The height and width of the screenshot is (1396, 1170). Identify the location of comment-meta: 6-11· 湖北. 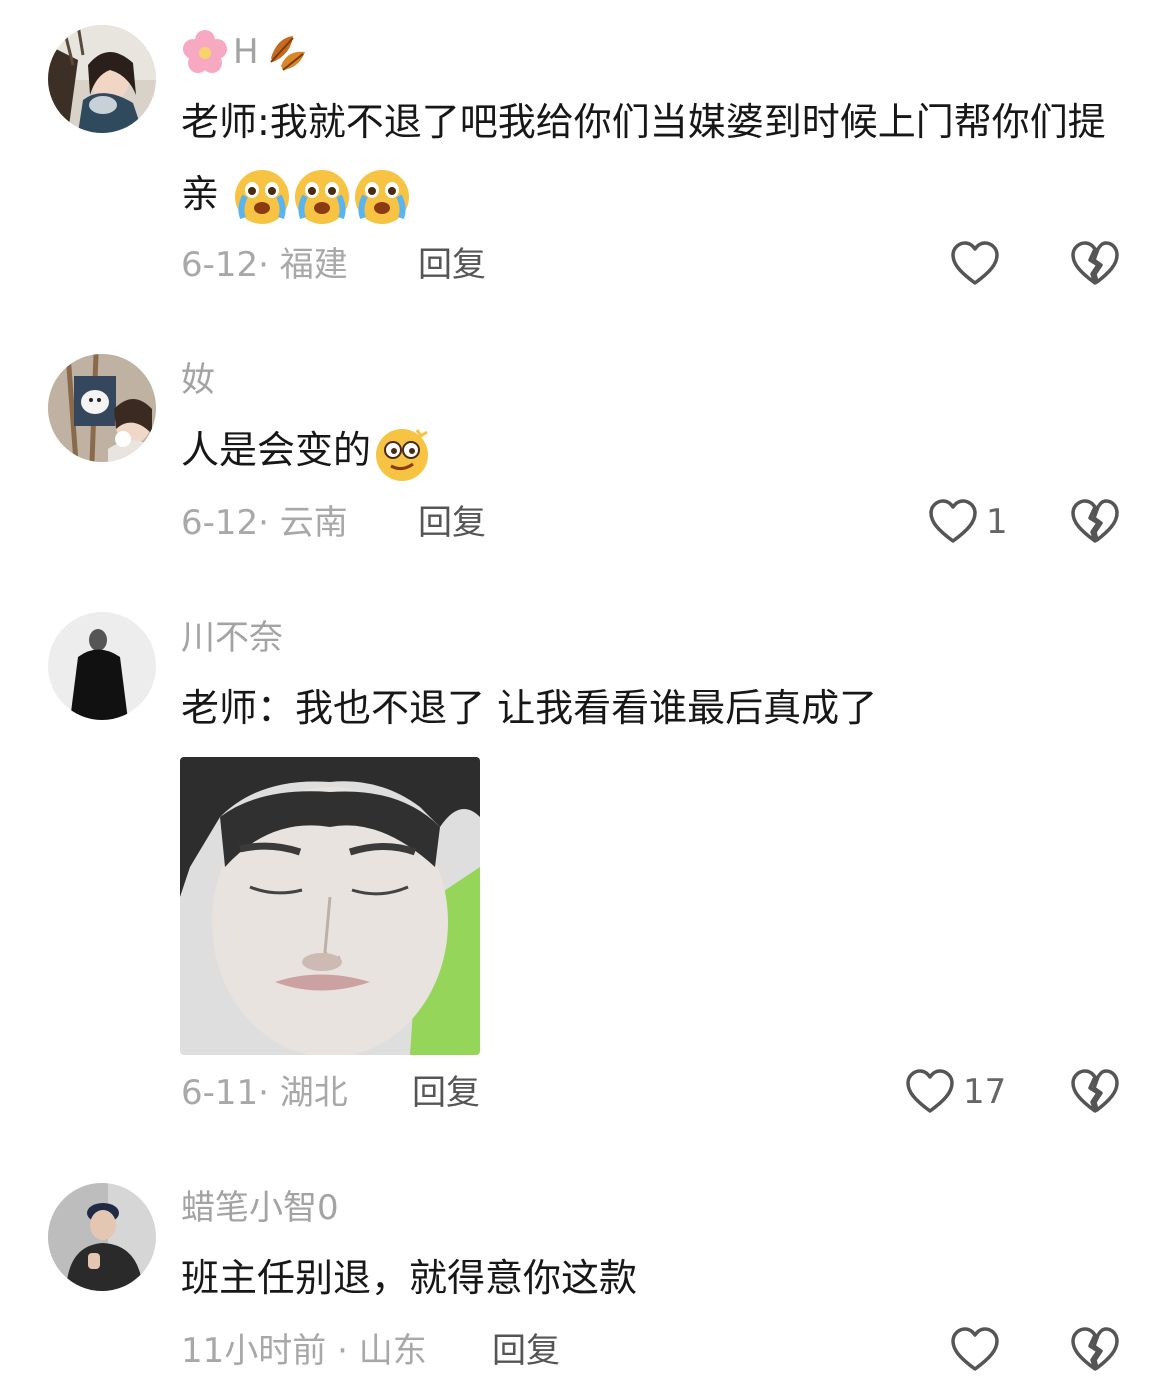
(264, 1093).